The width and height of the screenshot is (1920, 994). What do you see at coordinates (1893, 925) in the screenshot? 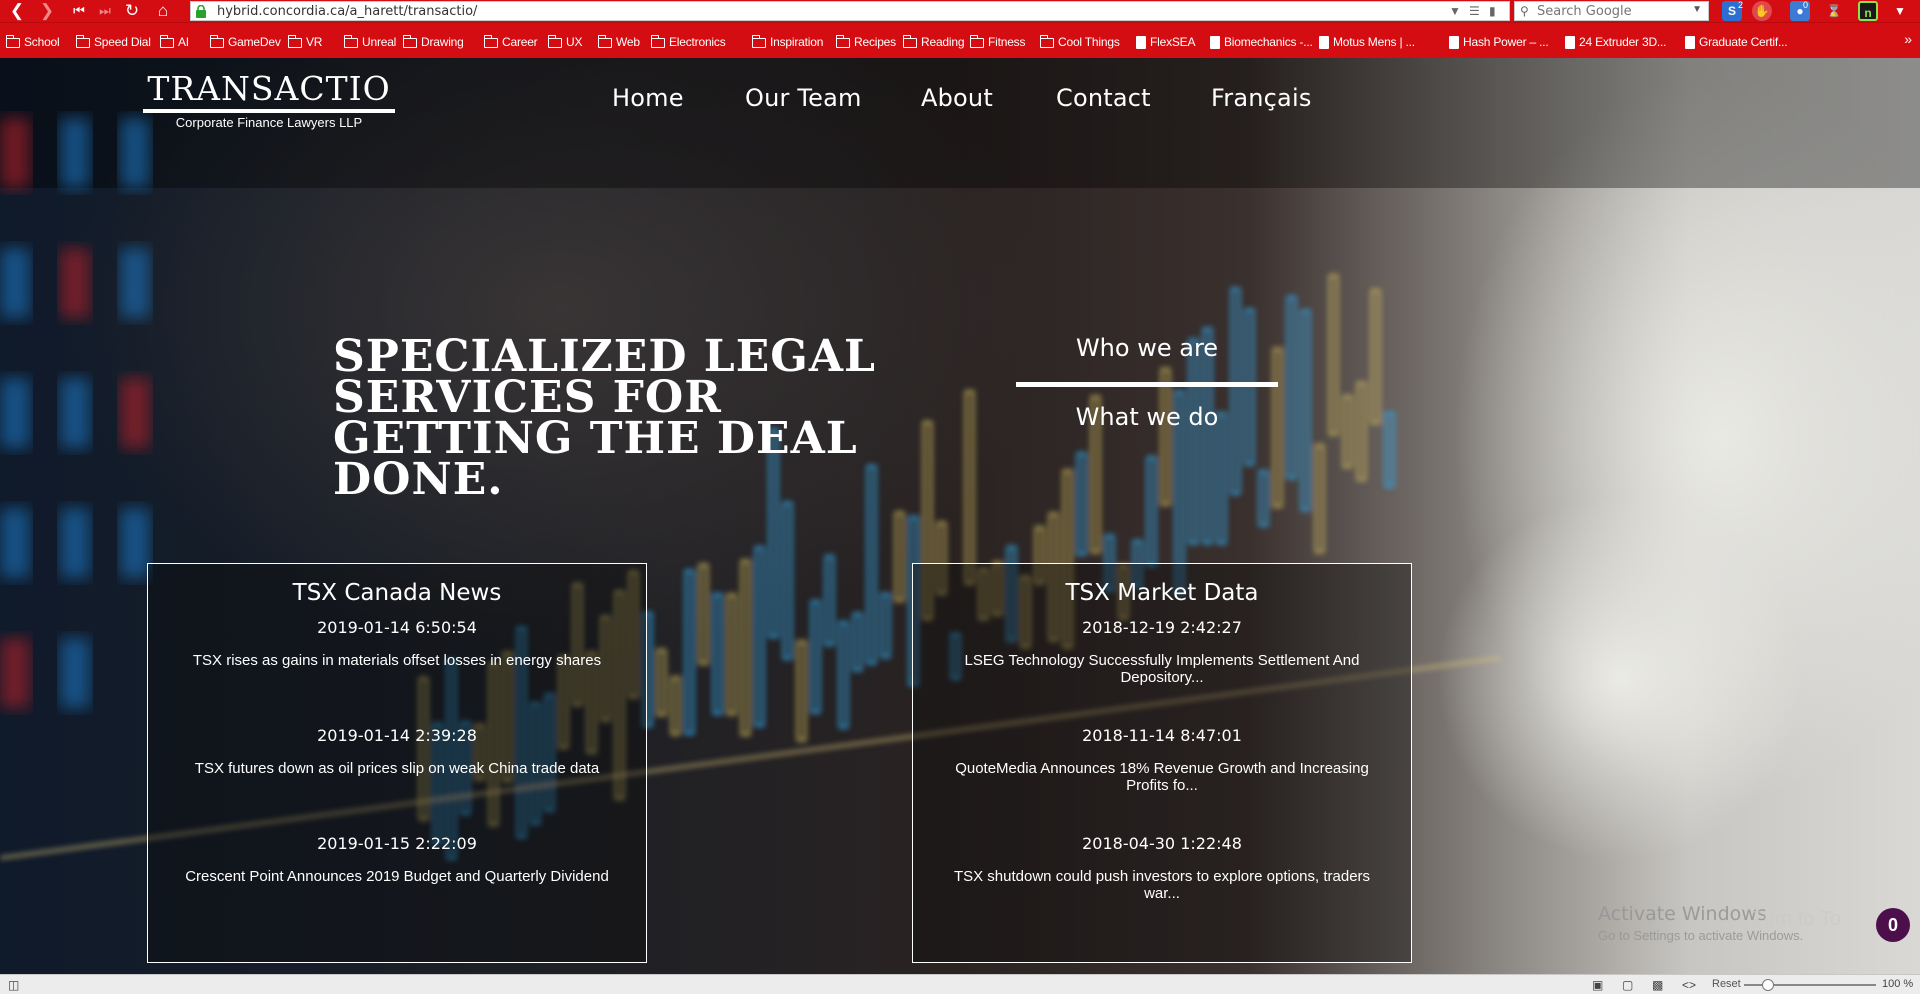
I see `chat-badge: 0` at bounding box center [1893, 925].